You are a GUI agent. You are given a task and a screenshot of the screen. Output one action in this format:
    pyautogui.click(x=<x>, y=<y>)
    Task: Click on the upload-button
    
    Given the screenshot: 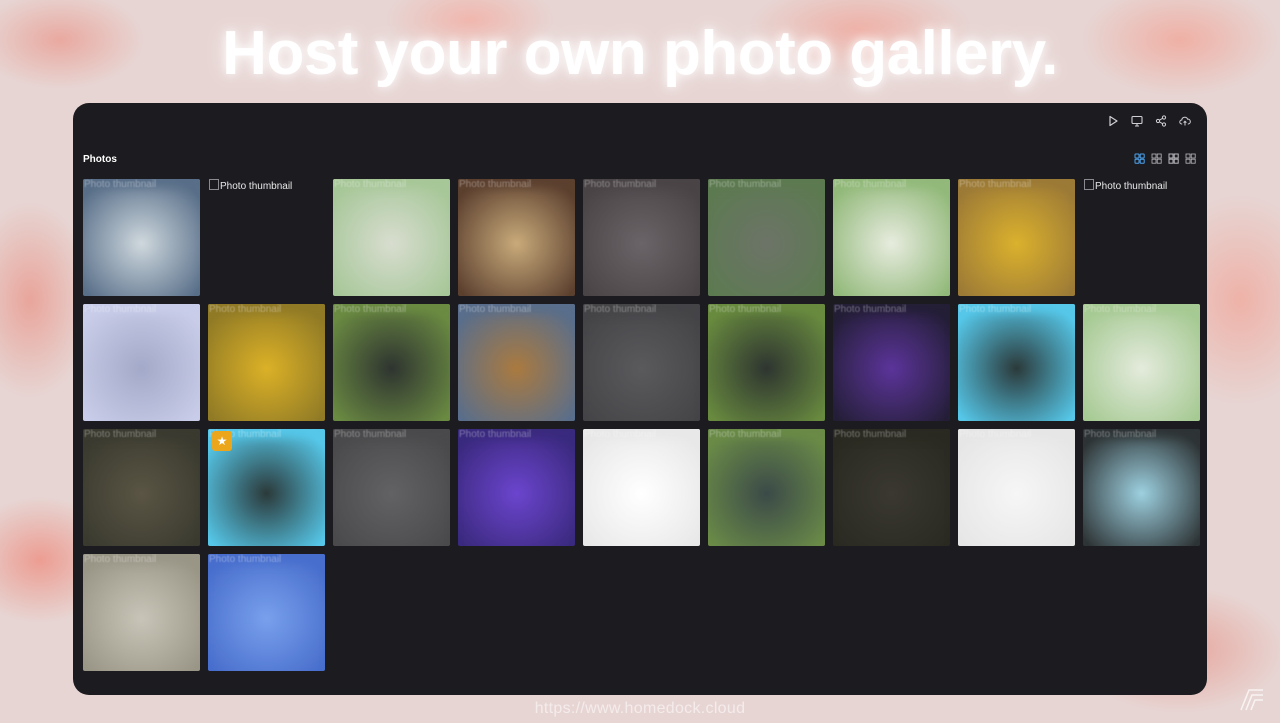 What is the action you would take?
    pyautogui.click(x=1185, y=121)
    